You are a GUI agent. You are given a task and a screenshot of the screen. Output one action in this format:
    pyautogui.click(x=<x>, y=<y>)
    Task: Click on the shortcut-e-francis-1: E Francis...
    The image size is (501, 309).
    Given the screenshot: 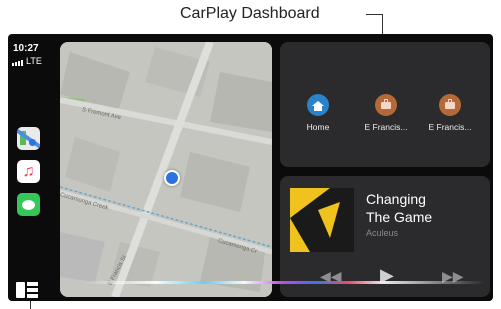 What is the action you would take?
    pyautogui.click(x=386, y=113)
    